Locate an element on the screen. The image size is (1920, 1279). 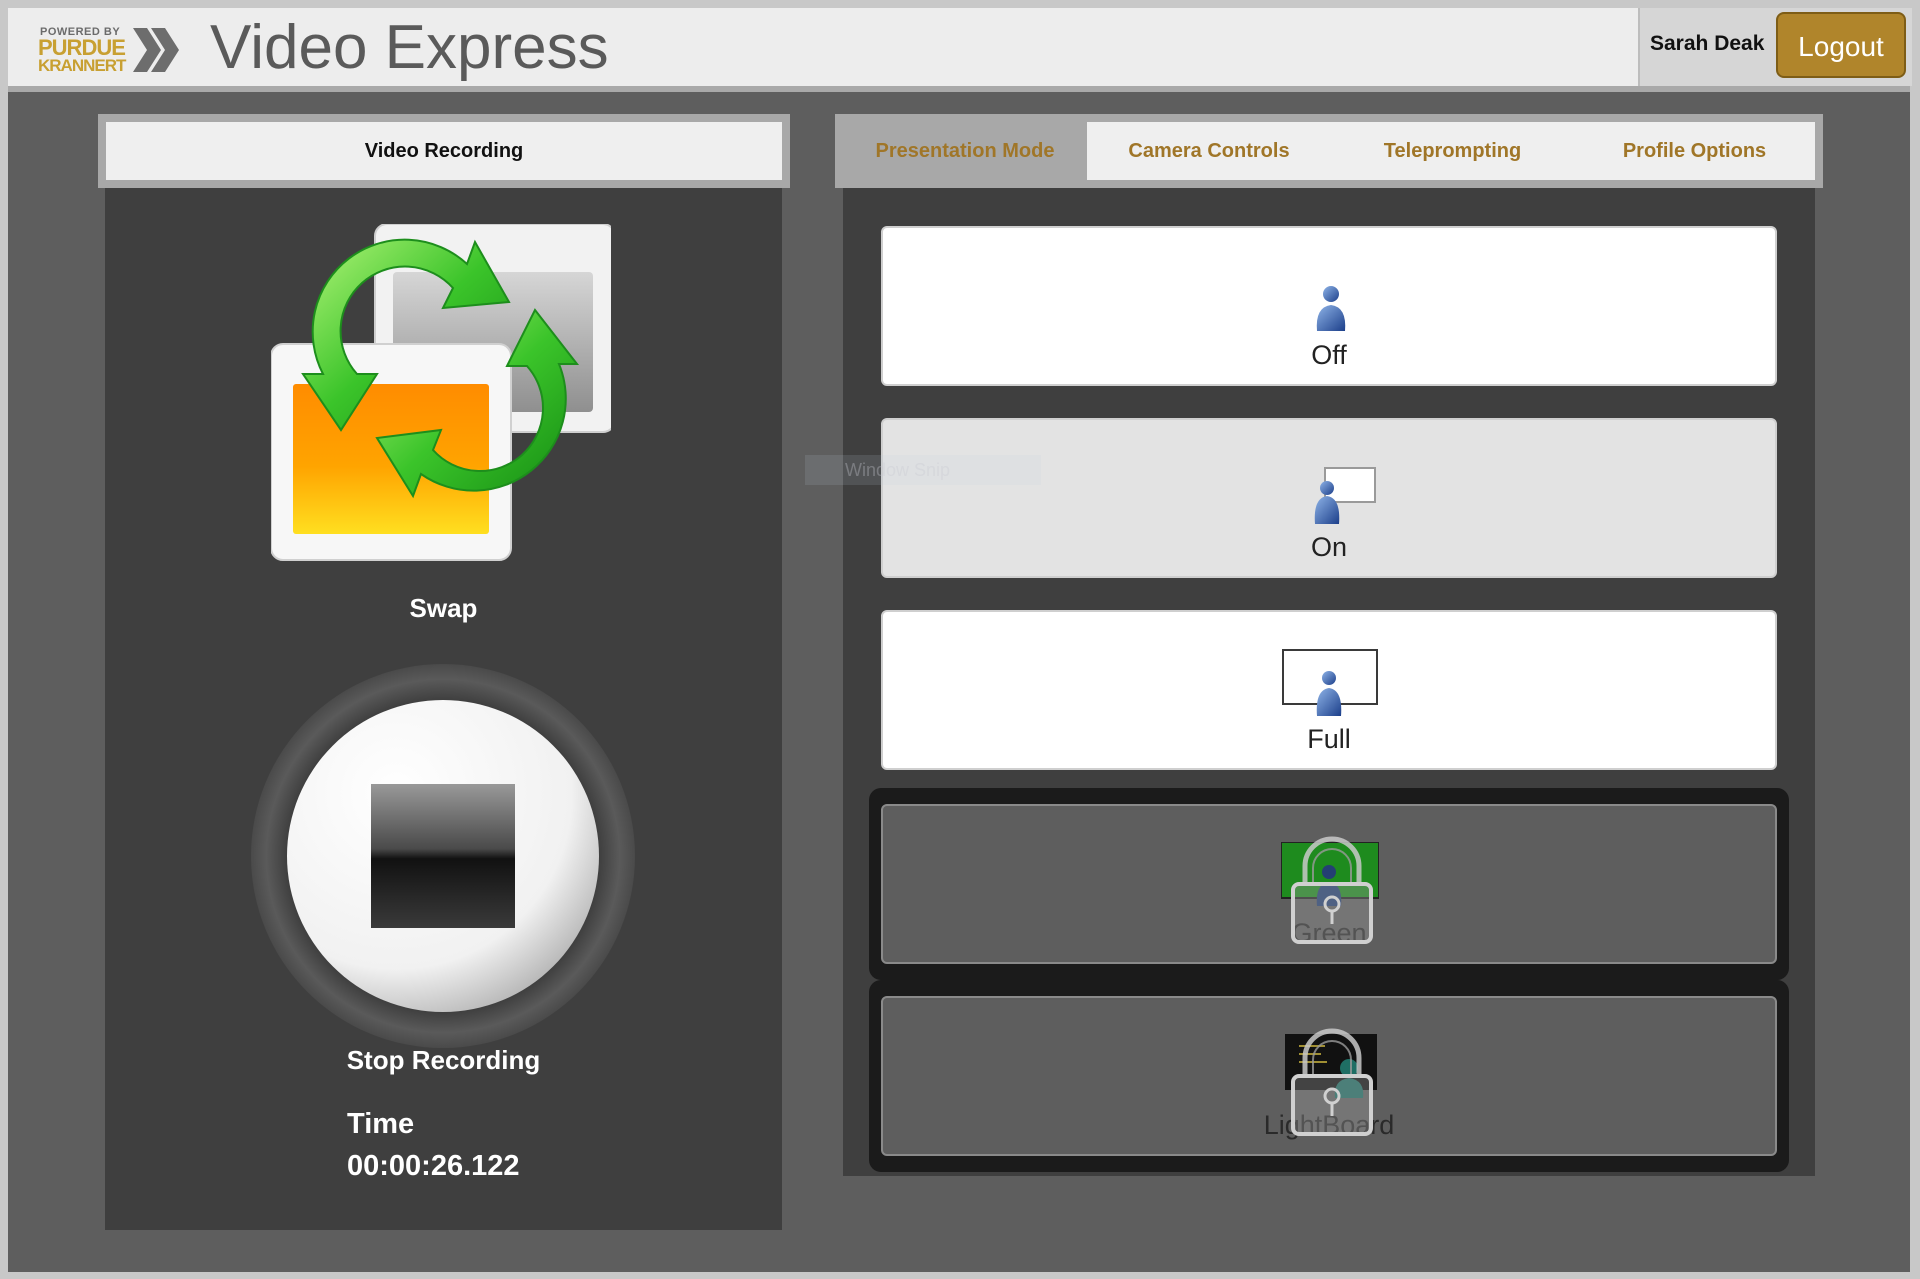
stop-square-icon is located at coordinates (443, 856).